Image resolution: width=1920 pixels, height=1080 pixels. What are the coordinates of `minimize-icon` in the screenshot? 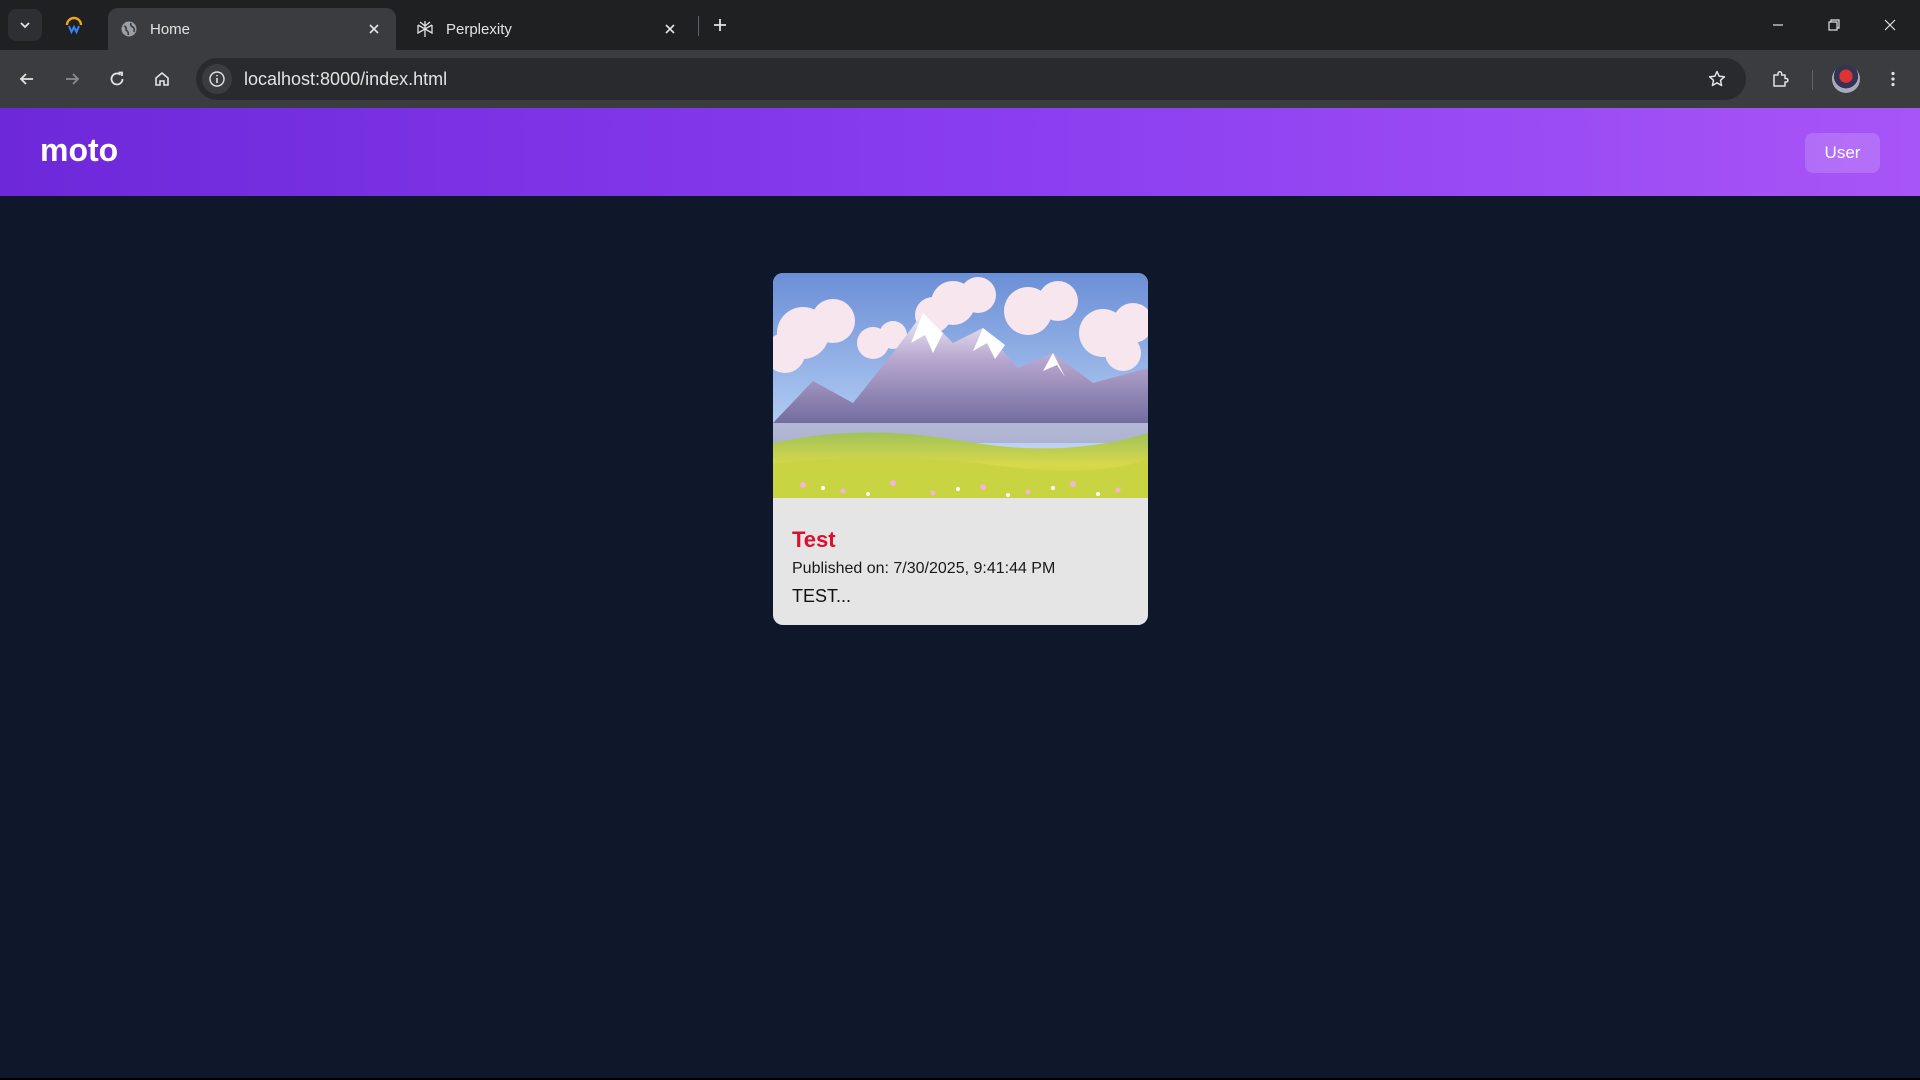 It's located at (1778, 25).